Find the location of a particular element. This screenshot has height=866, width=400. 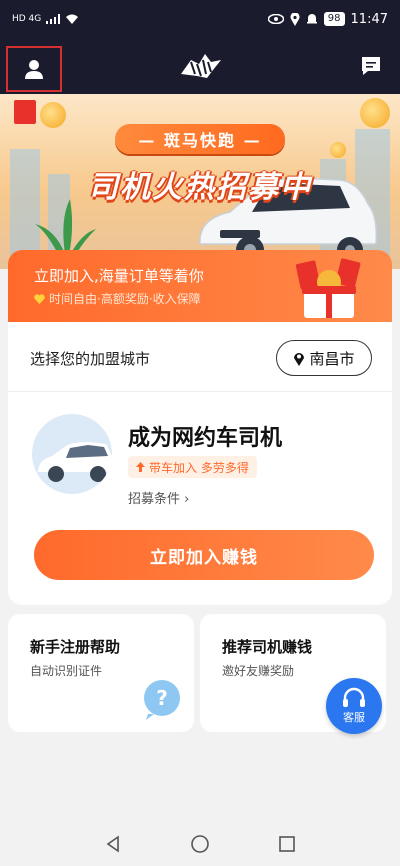

promo-strip: 立即加入,海量订单等着你 时间自由·高额奖励·收入保障 is located at coordinates (200, 286).